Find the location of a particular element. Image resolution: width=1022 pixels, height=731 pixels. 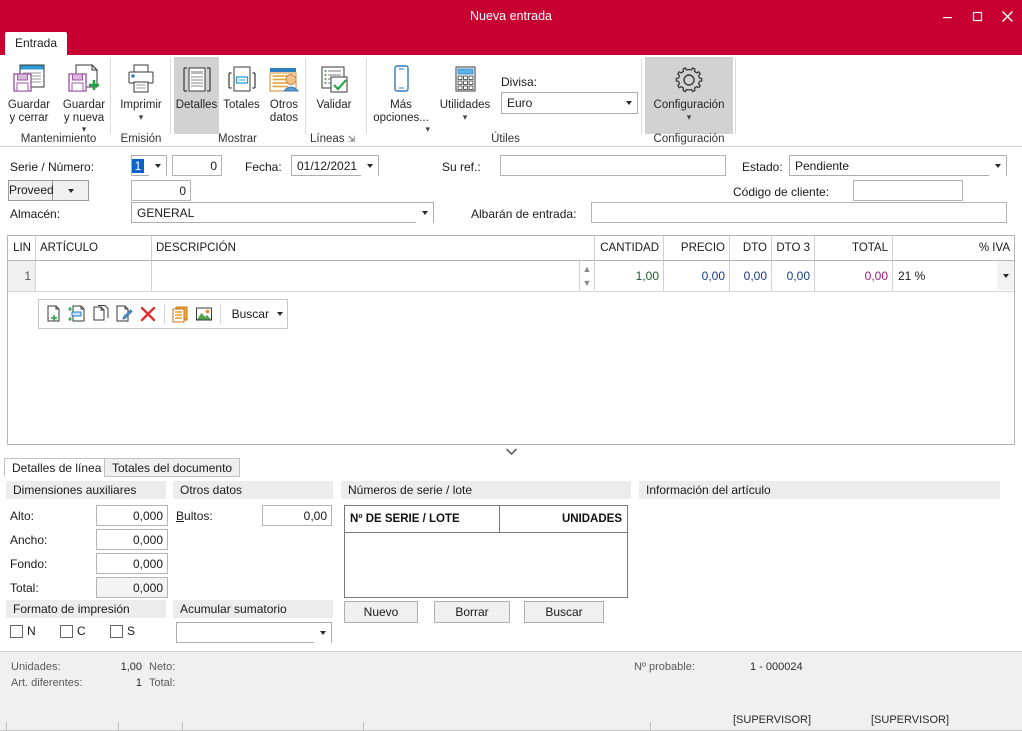

almacen-chevron-down-icon is located at coordinates (424, 212).